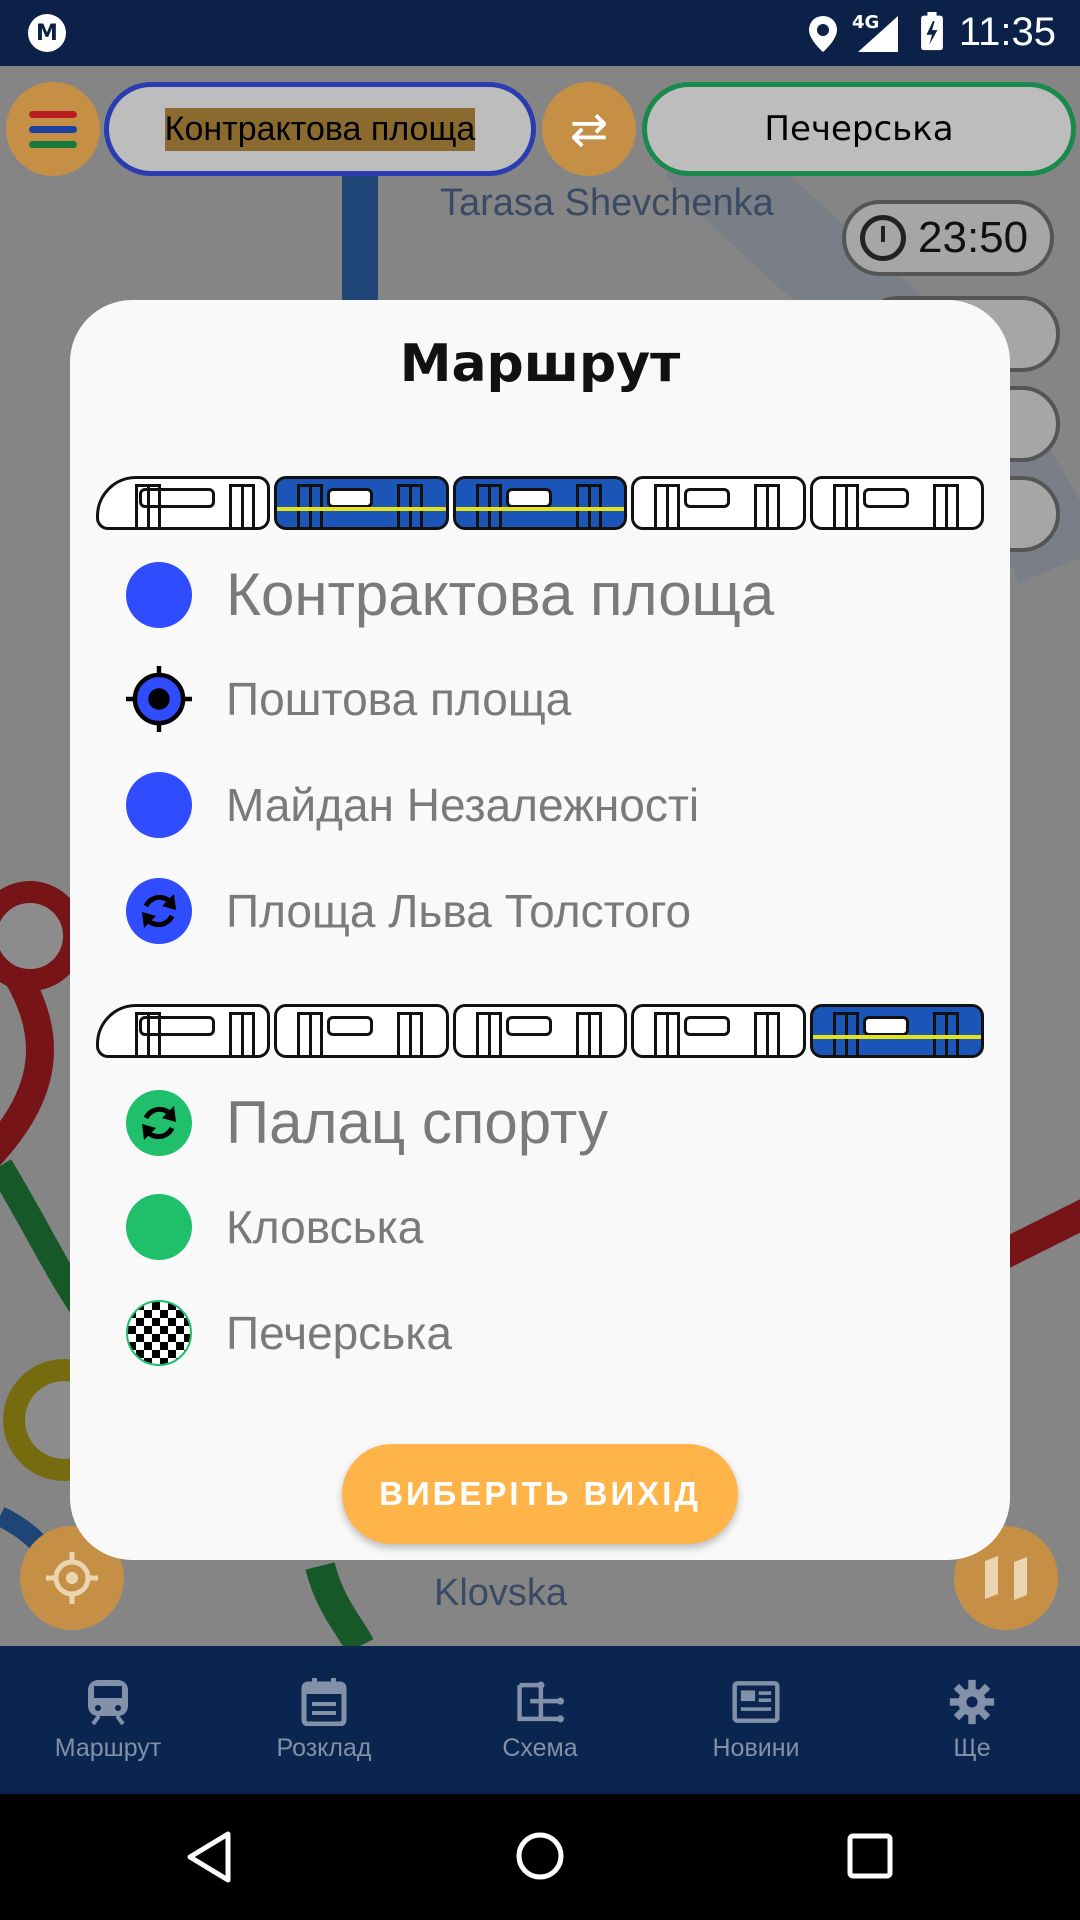 The height and width of the screenshot is (1920, 1080). I want to click on stop-label: Палац спорту, so click(417, 1122).